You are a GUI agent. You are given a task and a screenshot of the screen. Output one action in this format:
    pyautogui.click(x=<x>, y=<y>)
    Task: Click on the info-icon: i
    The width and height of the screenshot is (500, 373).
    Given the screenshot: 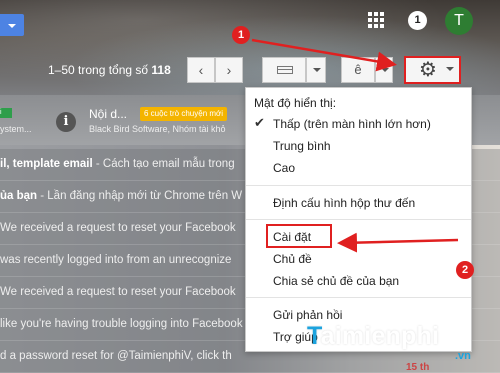 What is the action you would take?
    pyautogui.click(x=66, y=122)
    